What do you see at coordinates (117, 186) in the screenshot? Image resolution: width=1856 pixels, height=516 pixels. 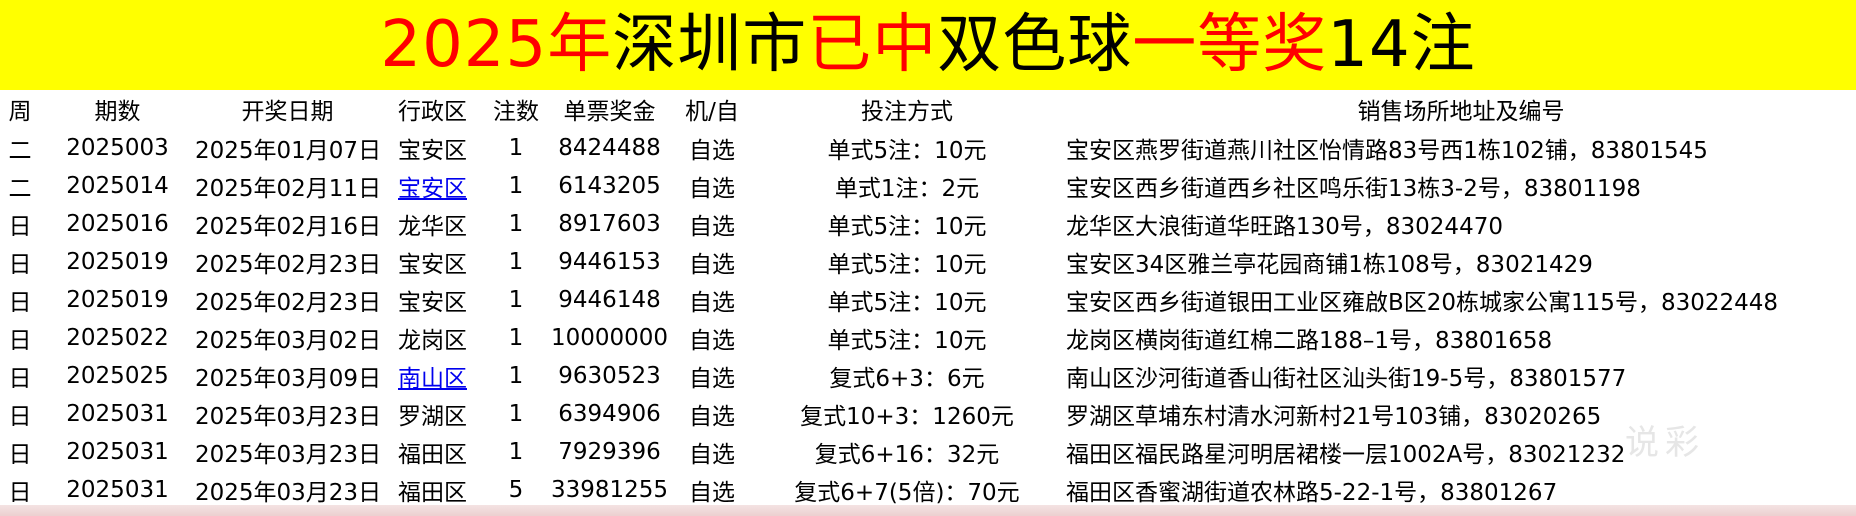 I see `cell-issue: 2025014` at bounding box center [117, 186].